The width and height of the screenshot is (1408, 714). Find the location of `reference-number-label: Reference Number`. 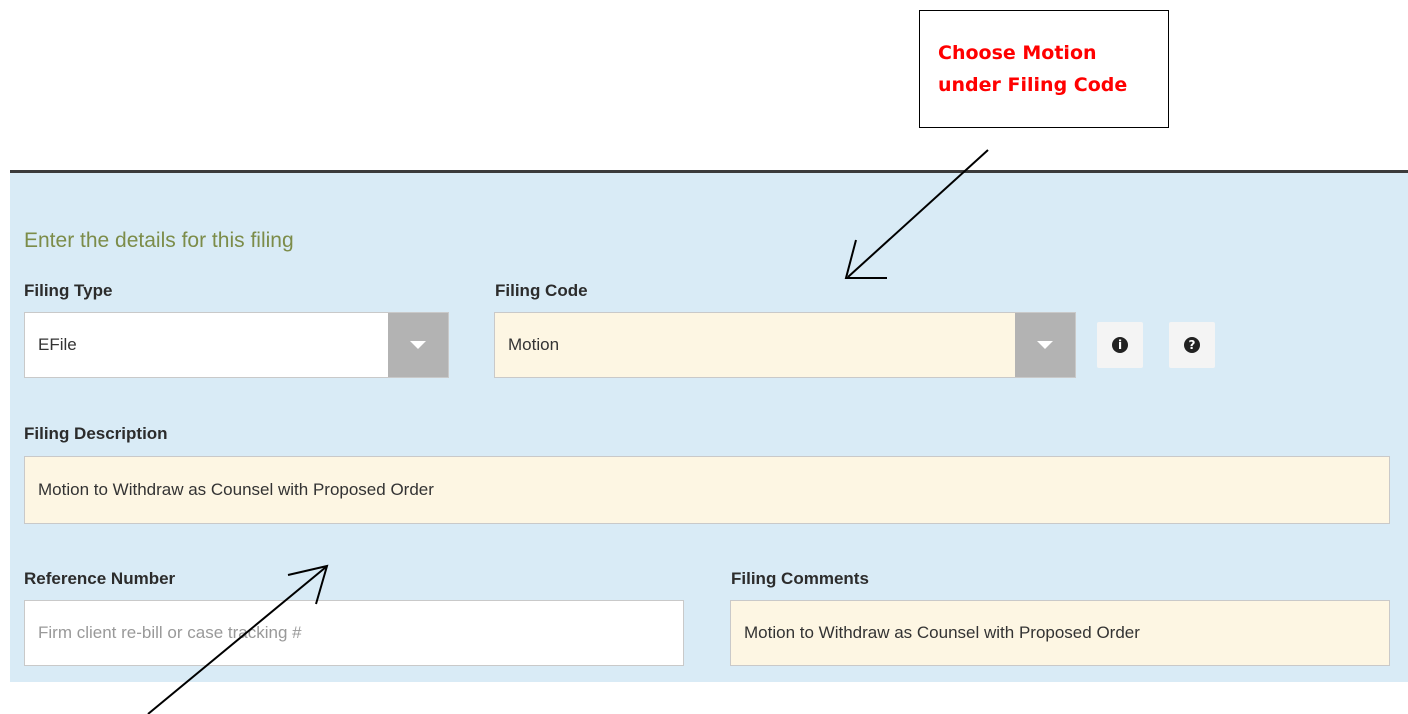

reference-number-label: Reference Number is located at coordinates (100, 578).